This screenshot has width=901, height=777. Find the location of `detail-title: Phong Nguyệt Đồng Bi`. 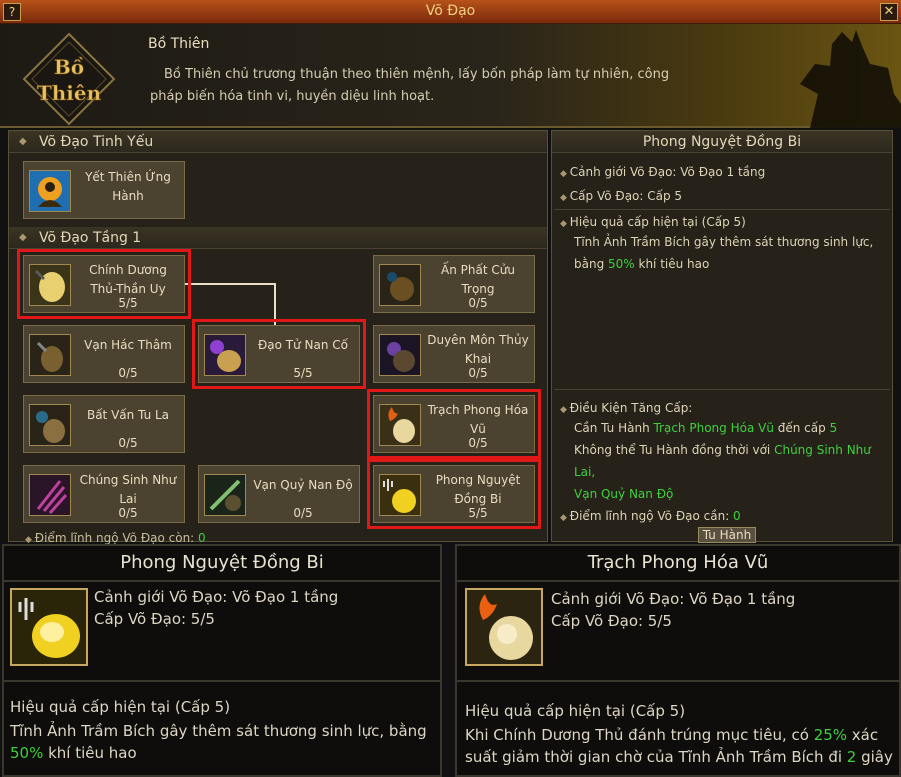

detail-title: Phong Nguyệt Đồng Bi is located at coordinates (722, 142).